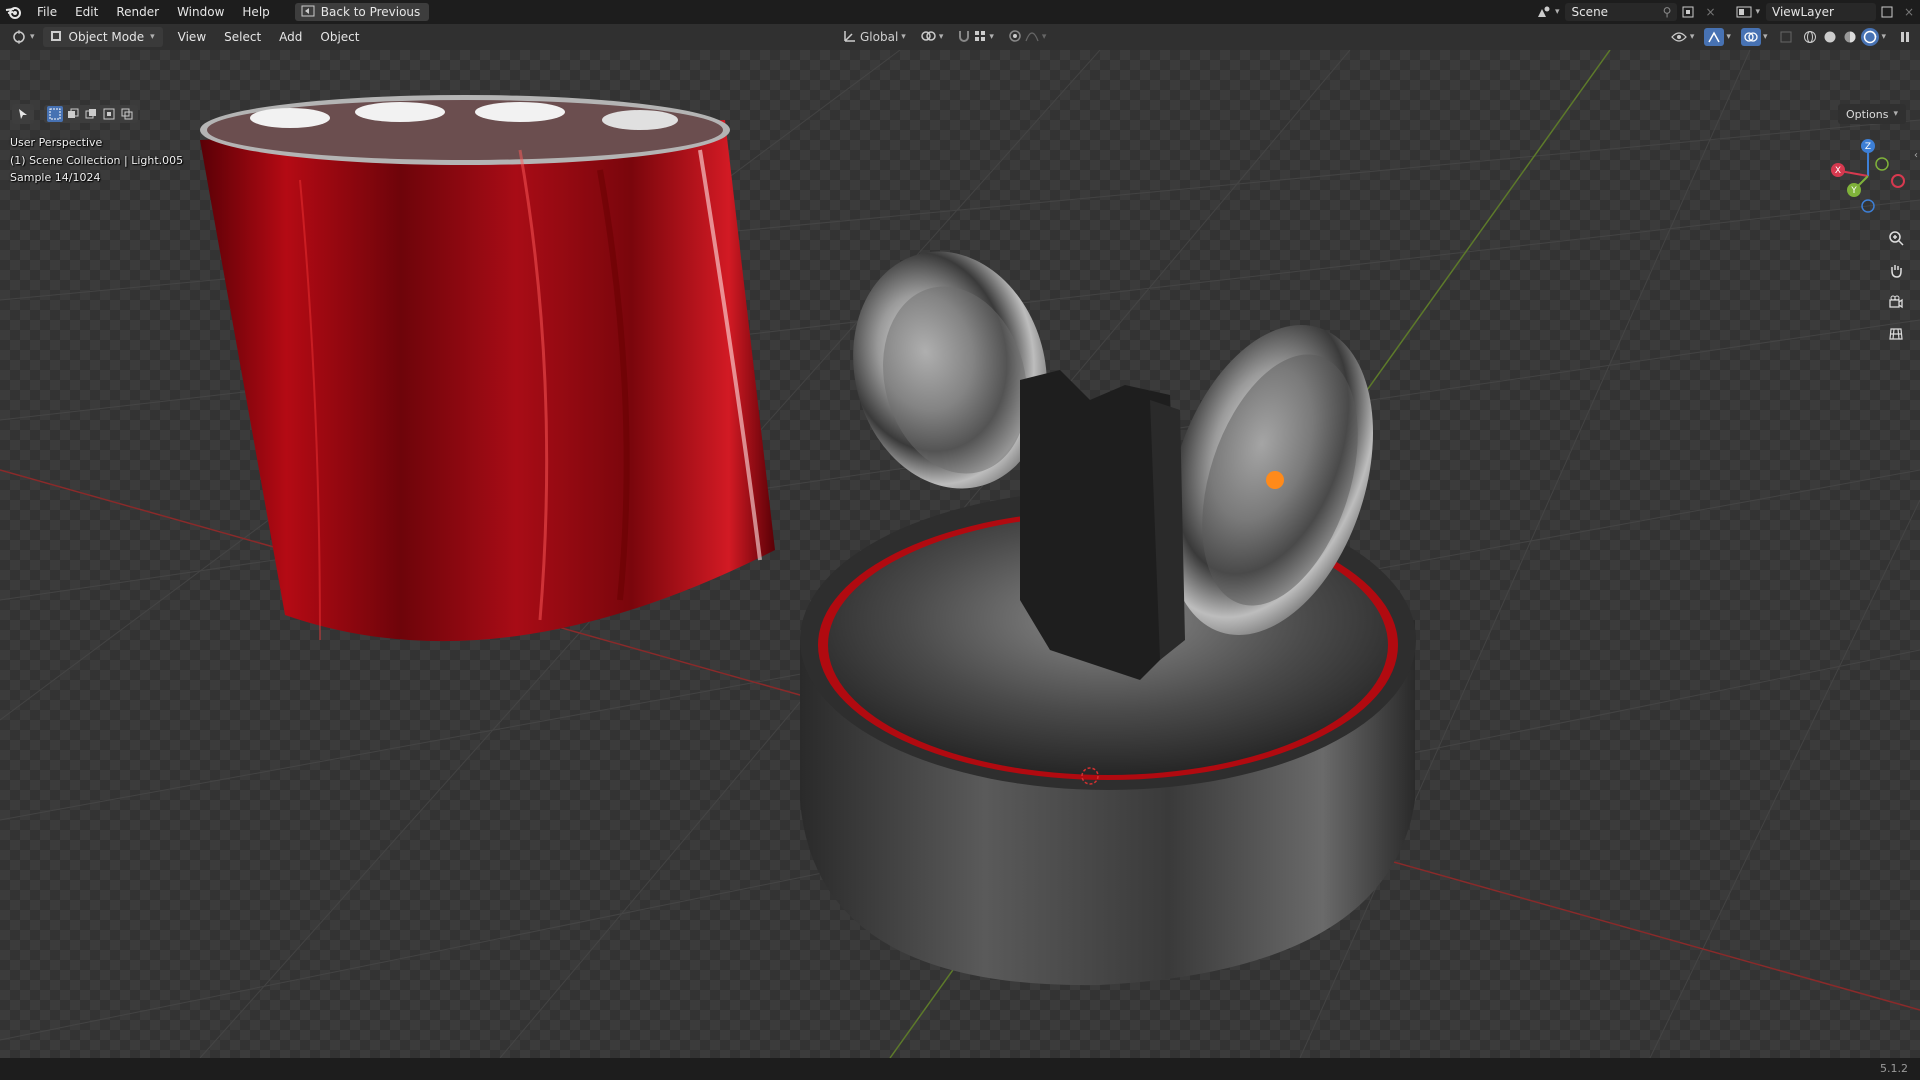 The width and height of the screenshot is (1920, 1080). Describe the element at coordinates (1916, 155) in the screenshot. I see `sidebar-toggle-icon: ‹` at that location.